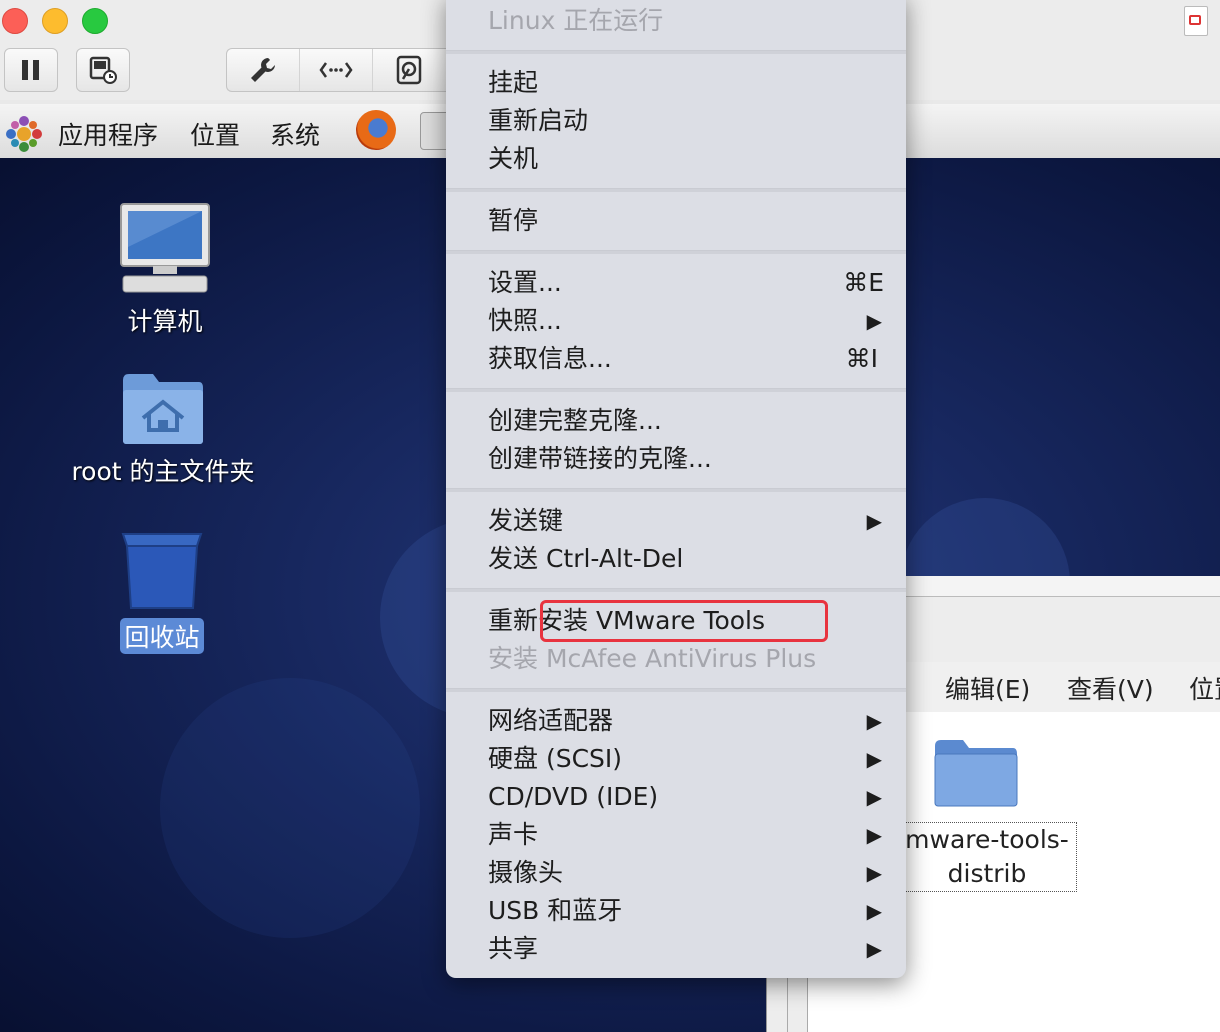  I want to click on desktop-computer-label: 计算机, so click(165, 321).